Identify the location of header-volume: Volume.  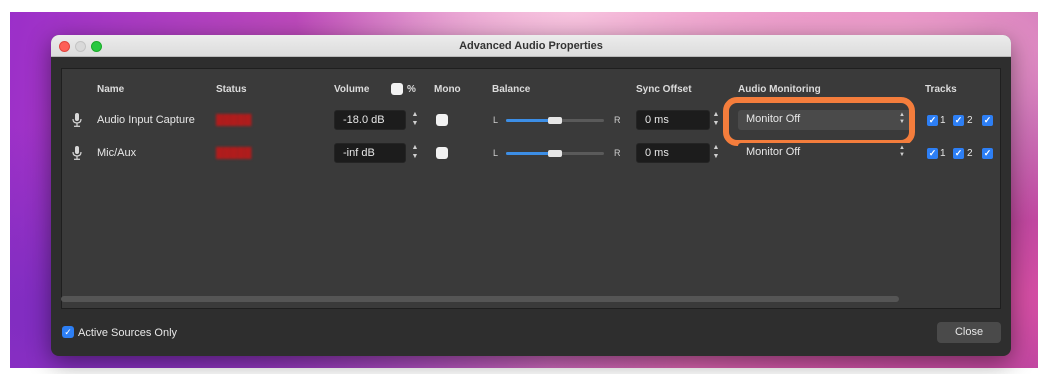
(352, 89).